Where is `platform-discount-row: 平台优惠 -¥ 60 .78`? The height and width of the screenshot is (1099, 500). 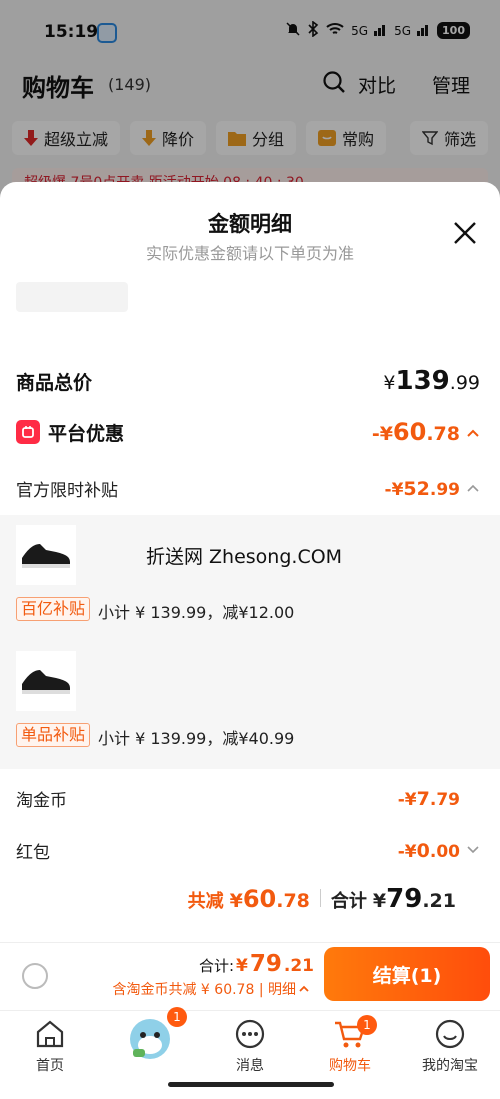 platform-discount-row: 平台优惠 -¥ 60 .78 is located at coordinates (248, 432).